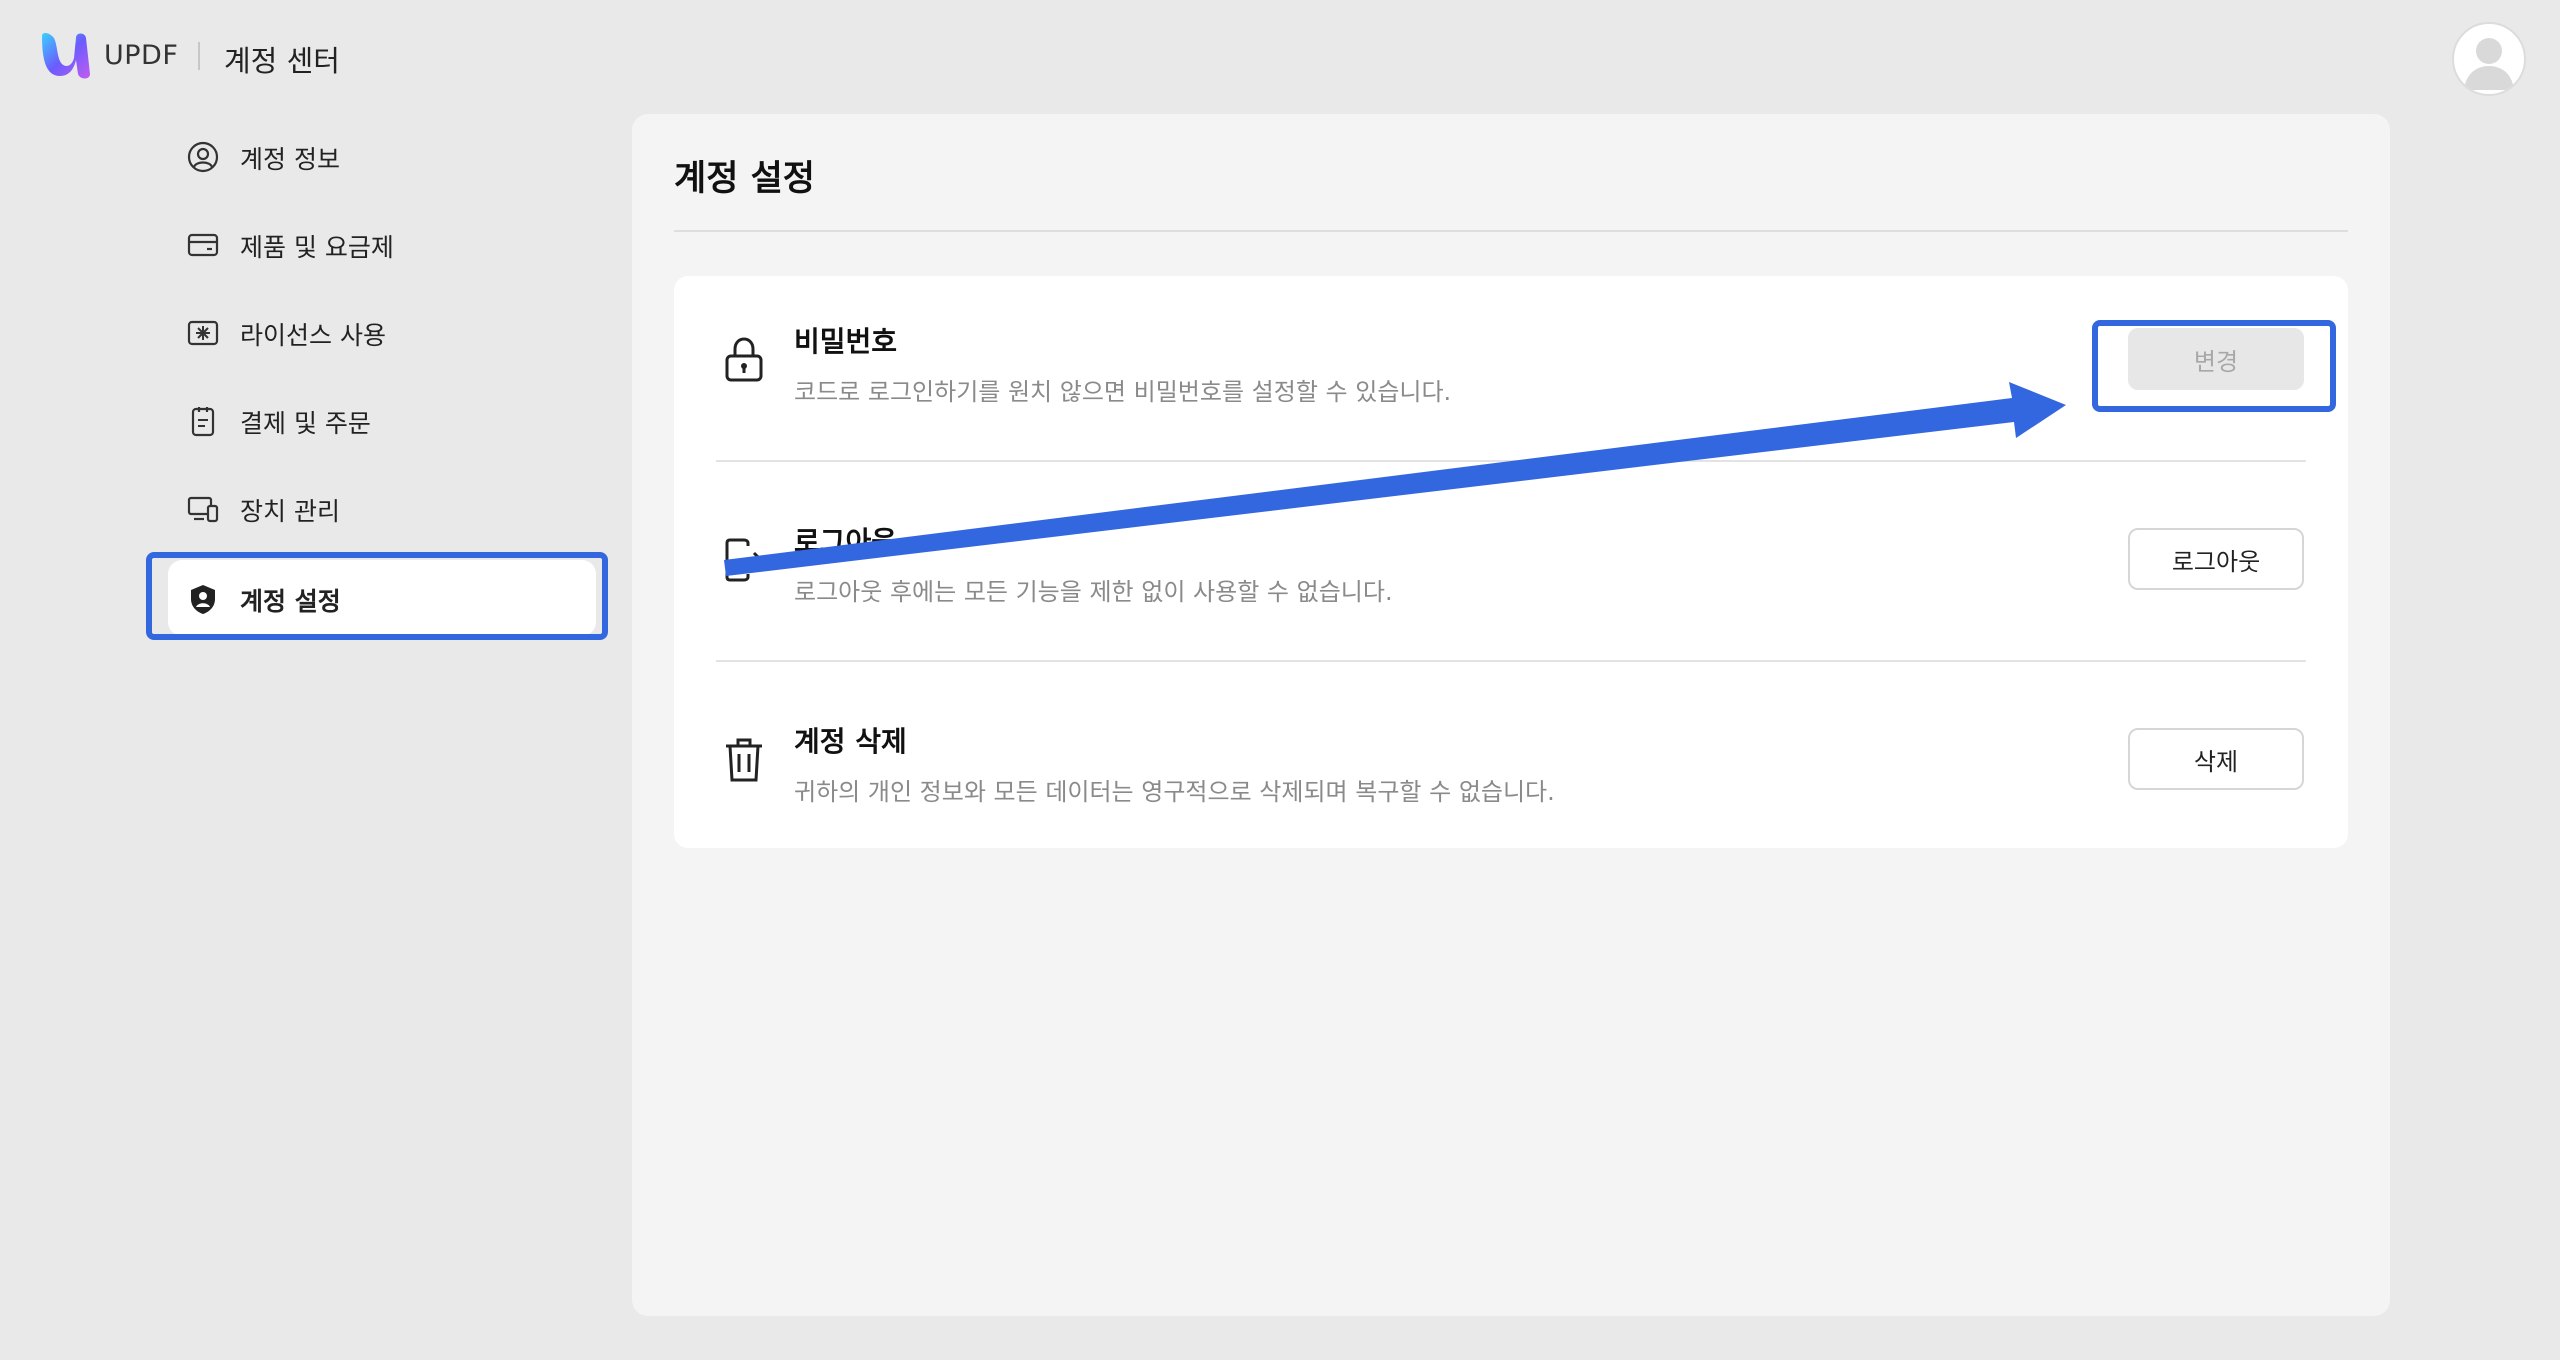  Describe the element at coordinates (744, 179) in the screenshot. I see `page-title: 계정 설정` at that location.